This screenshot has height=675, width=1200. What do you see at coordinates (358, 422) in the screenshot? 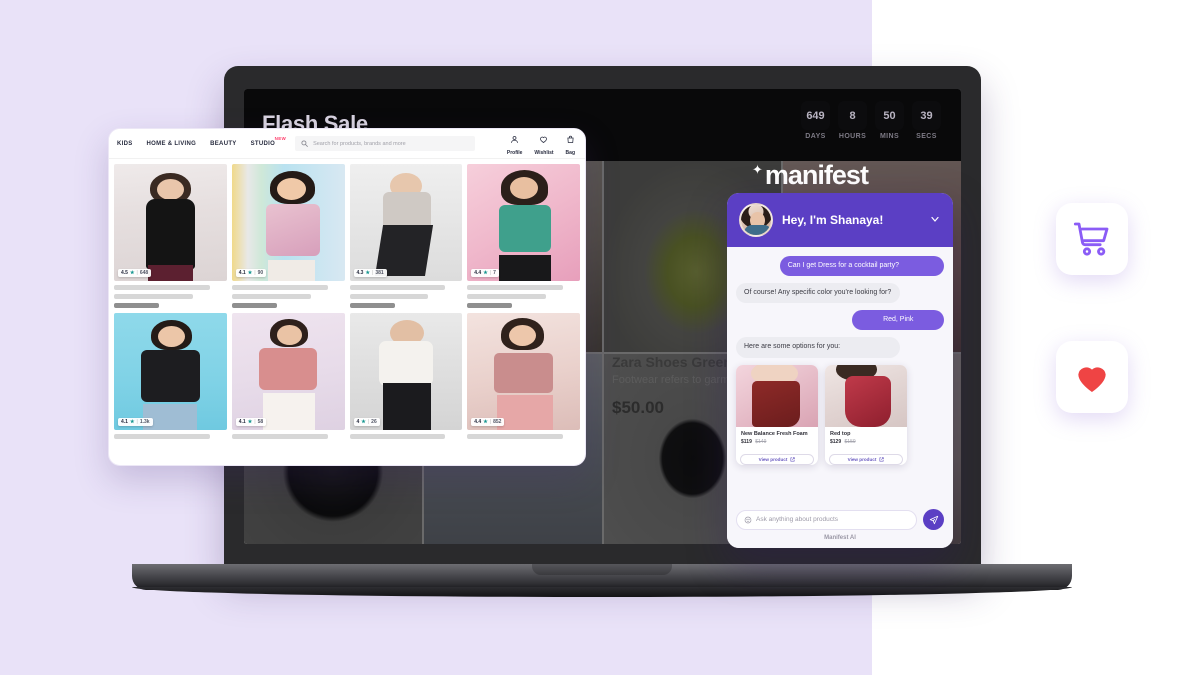
I see `rating-value: 4` at bounding box center [358, 422].